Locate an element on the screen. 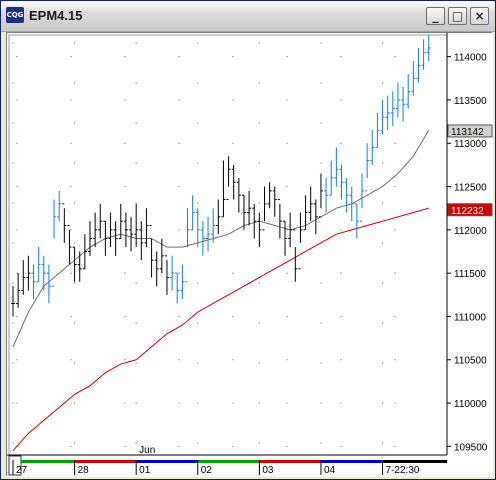 The image size is (496, 480). y-tick-label: 111000 is located at coordinates (470, 317).